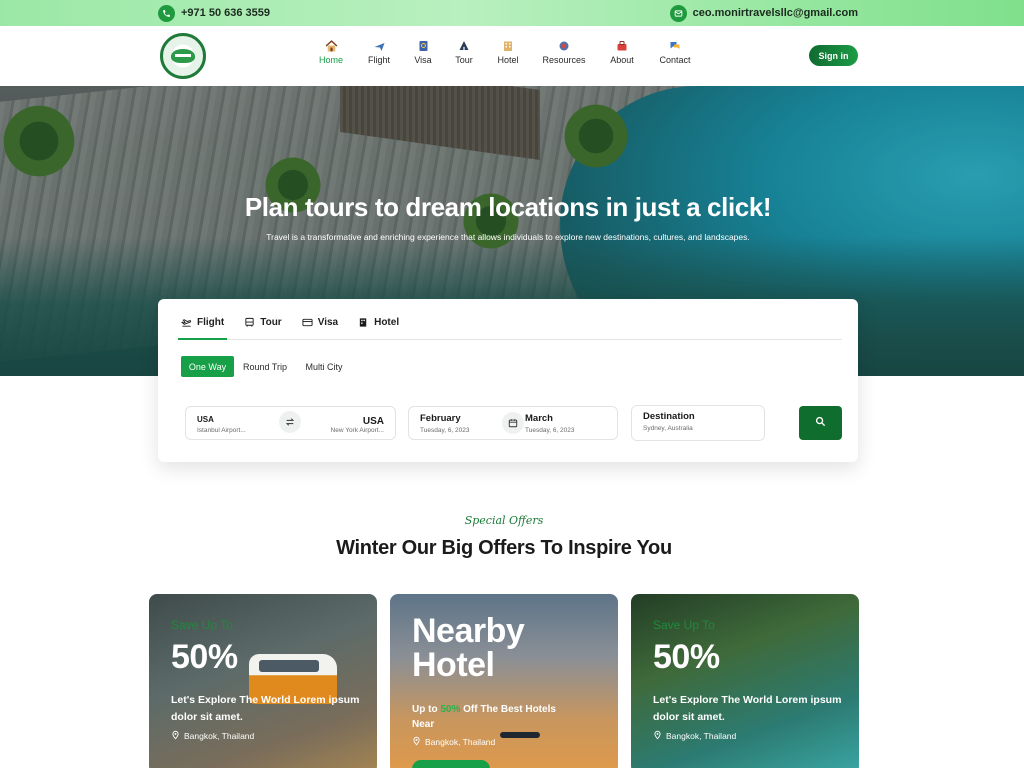 The image size is (1024, 768). What do you see at coordinates (669, 416) in the screenshot?
I see `destination-label: Destination` at bounding box center [669, 416].